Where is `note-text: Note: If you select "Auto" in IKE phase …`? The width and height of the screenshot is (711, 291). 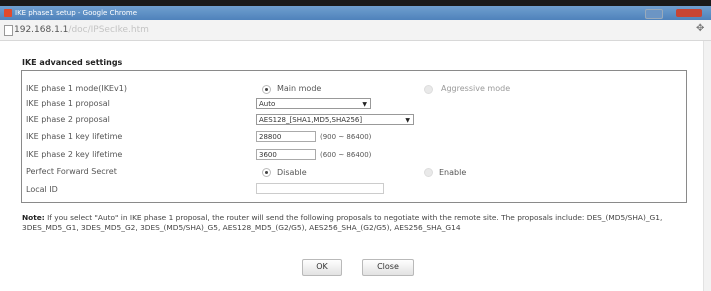 note-text: Note: If you select "Auto" in IKE phase … is located at coordinates (354, 222).